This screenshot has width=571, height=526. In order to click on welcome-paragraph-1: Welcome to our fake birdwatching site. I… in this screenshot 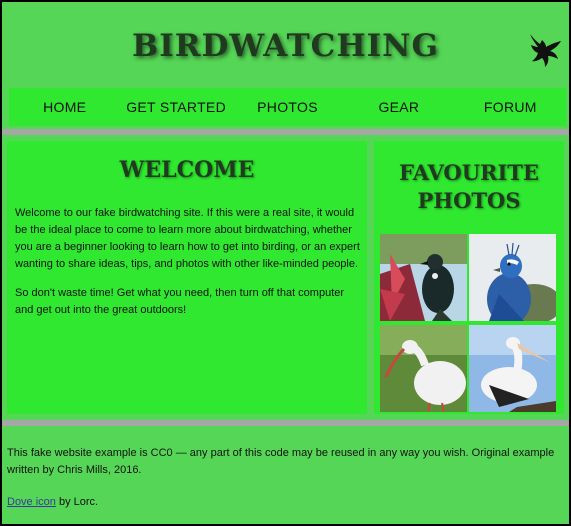, I will do `click(187, 238)`.